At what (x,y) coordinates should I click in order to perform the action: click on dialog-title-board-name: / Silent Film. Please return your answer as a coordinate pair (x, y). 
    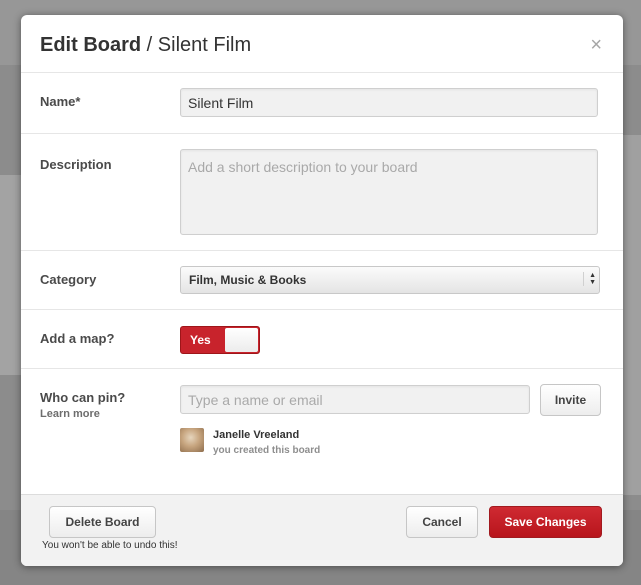
    Looking at the image, I should click on (196, 45).